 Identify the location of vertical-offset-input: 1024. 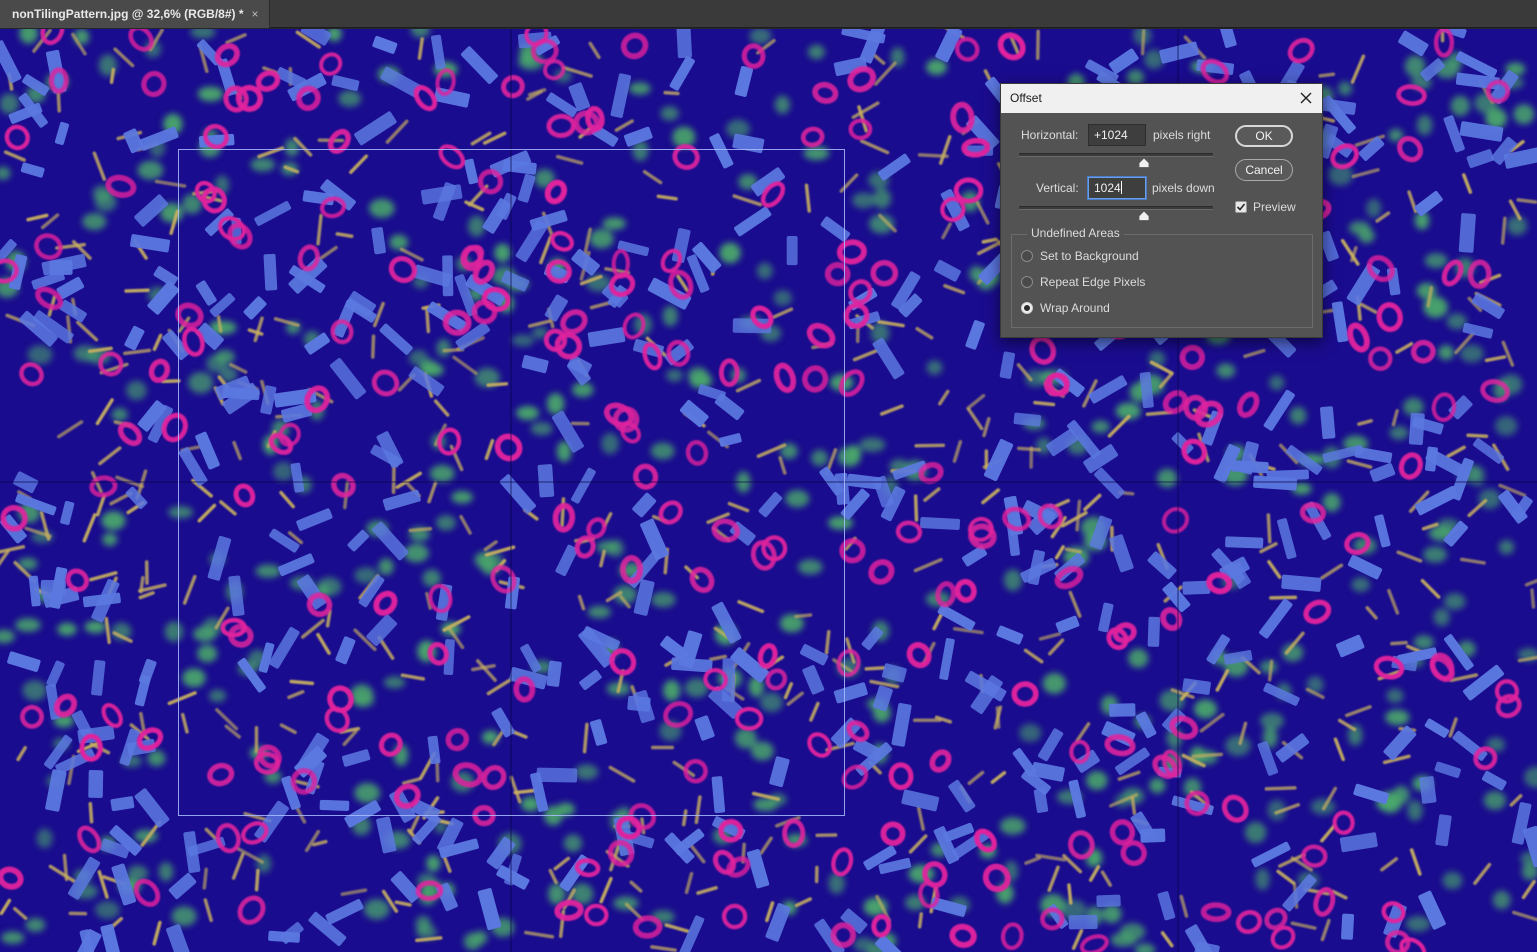
(1117, 188).